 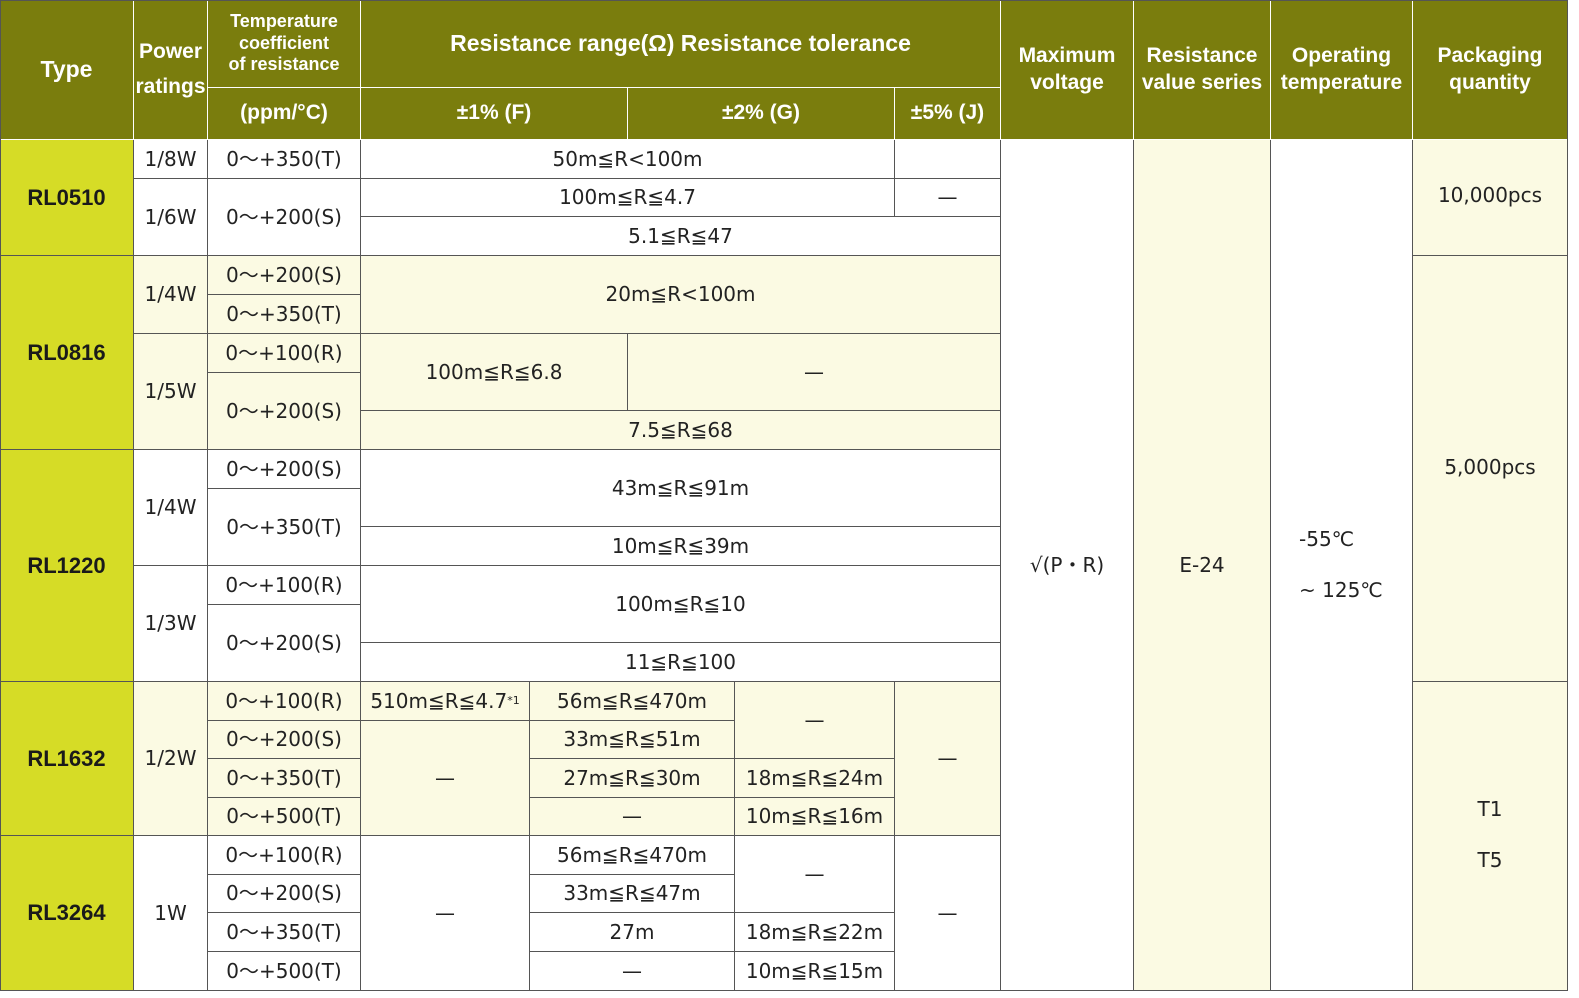 I want to click on operating-temp-value: -55℃ ~ 125℃, so click(x=1342, y=565).